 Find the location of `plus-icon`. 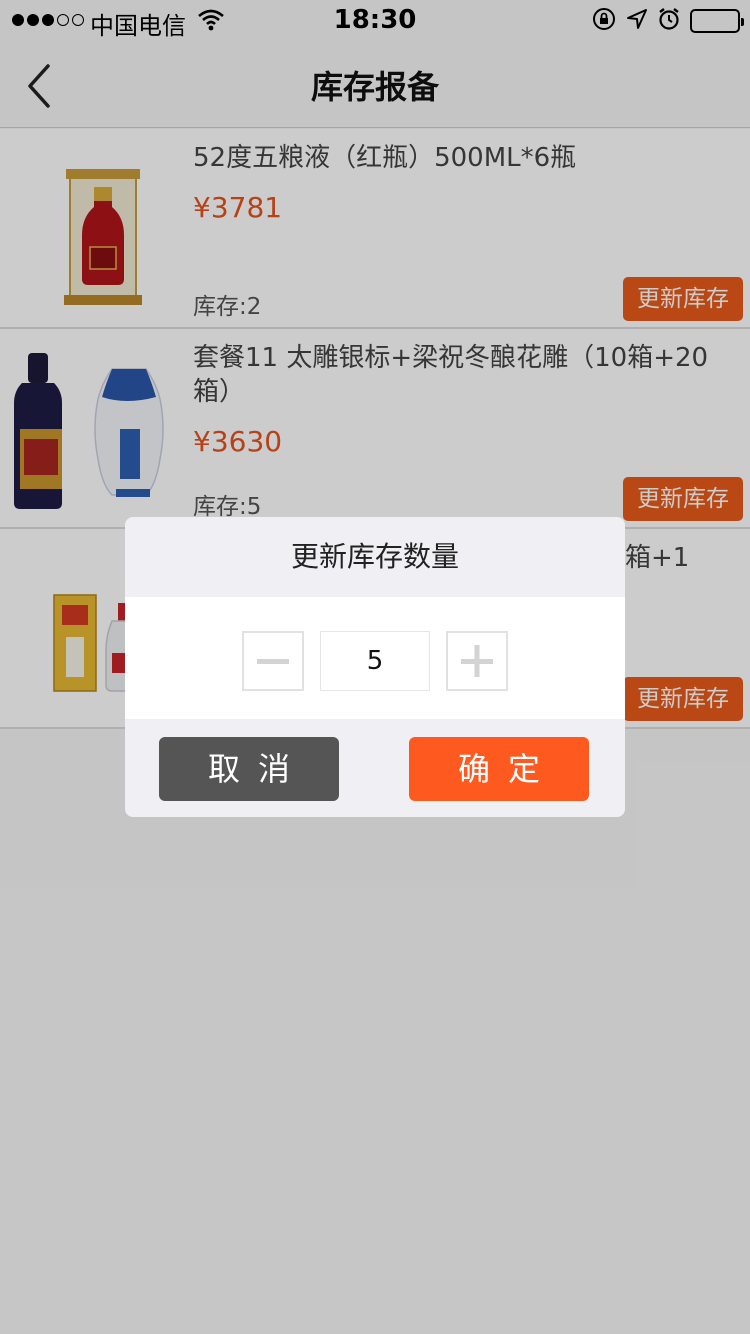

plus-icon is located at coordinates (477, 661).